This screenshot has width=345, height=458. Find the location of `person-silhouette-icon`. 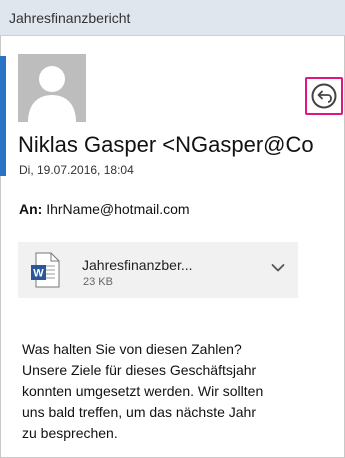

person-silhouette-icon is located at coordinates (52, 88).